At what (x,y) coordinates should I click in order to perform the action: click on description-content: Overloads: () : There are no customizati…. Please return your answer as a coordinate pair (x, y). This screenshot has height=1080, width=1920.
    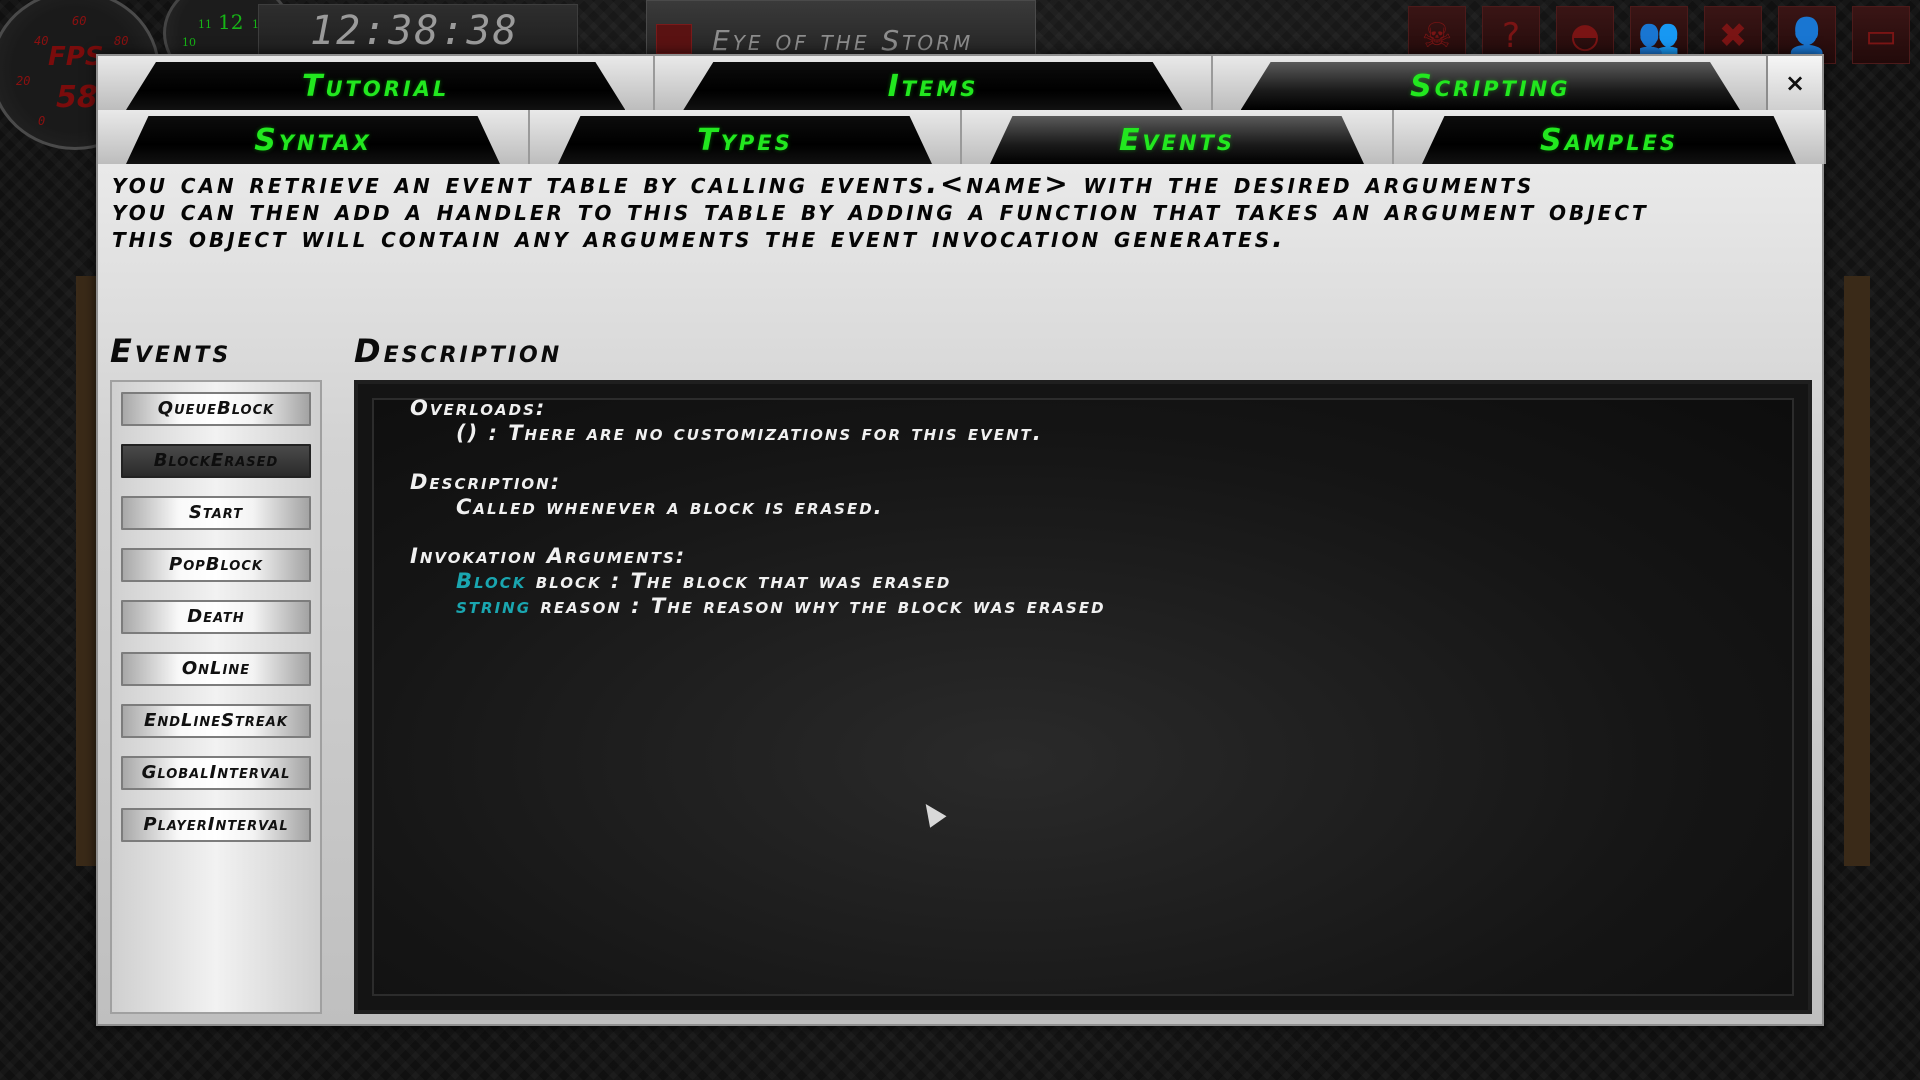
    Looking at the image, I should click on (758, 519).